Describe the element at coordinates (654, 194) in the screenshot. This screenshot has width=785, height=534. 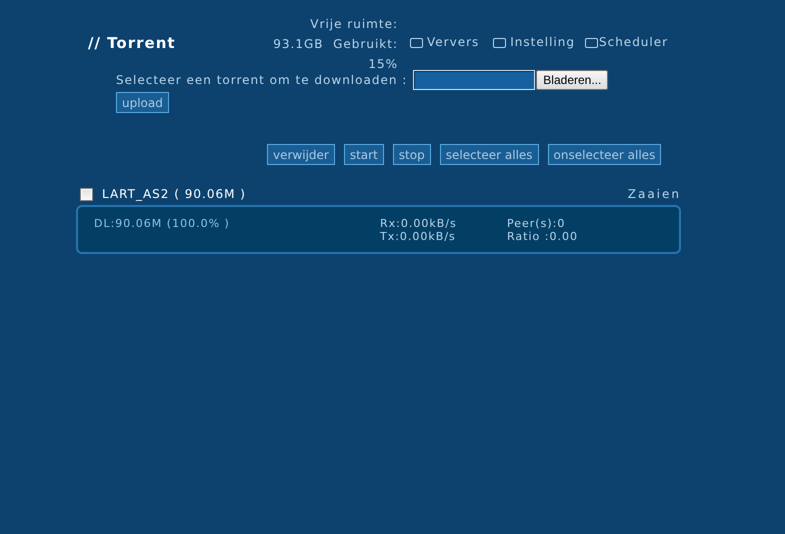
I see `torrent-status: Zaaien` at that location.